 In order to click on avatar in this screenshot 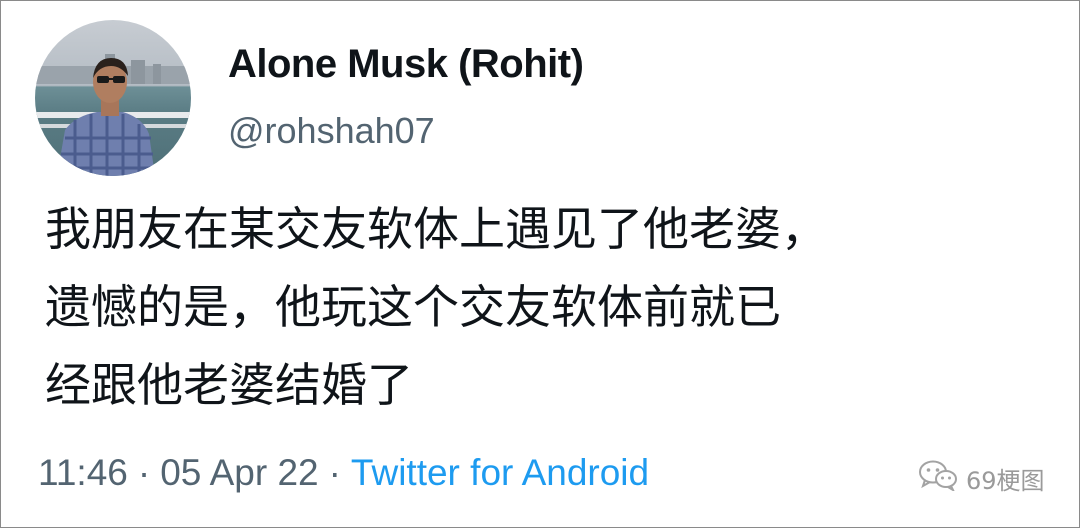, I will do `click(113, 98)`.